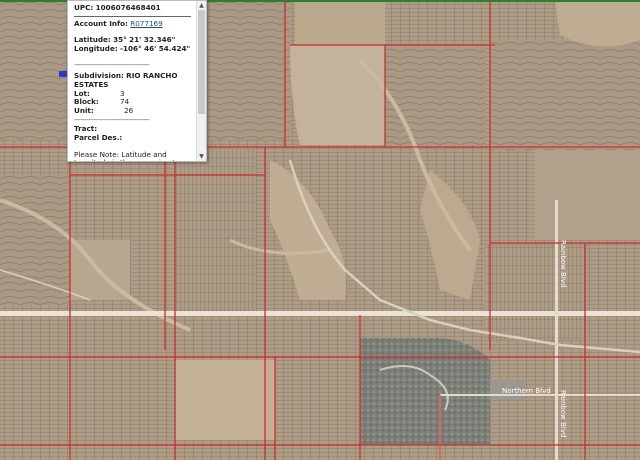 This screenshot has height=460, width=640. Describe the element at coordinates (84, 110) in the screenshot. I see `unit-label: Unit:` at that location.